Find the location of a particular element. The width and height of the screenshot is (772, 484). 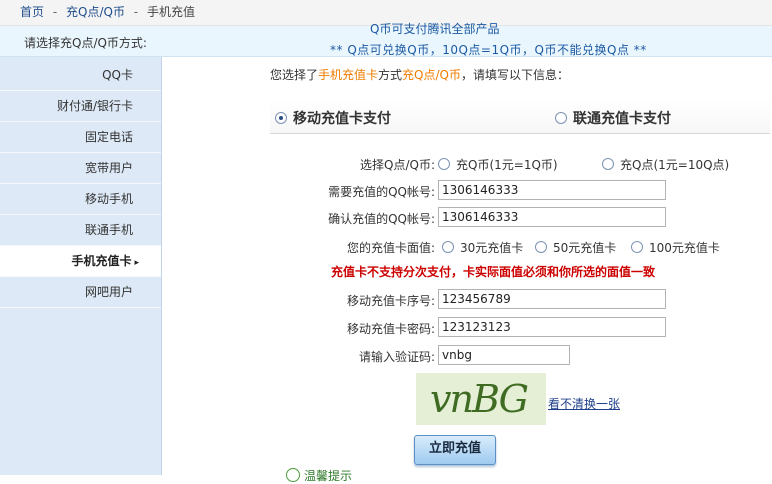

intro-method: 手机充值卡 is located at coordinates (348, 75).